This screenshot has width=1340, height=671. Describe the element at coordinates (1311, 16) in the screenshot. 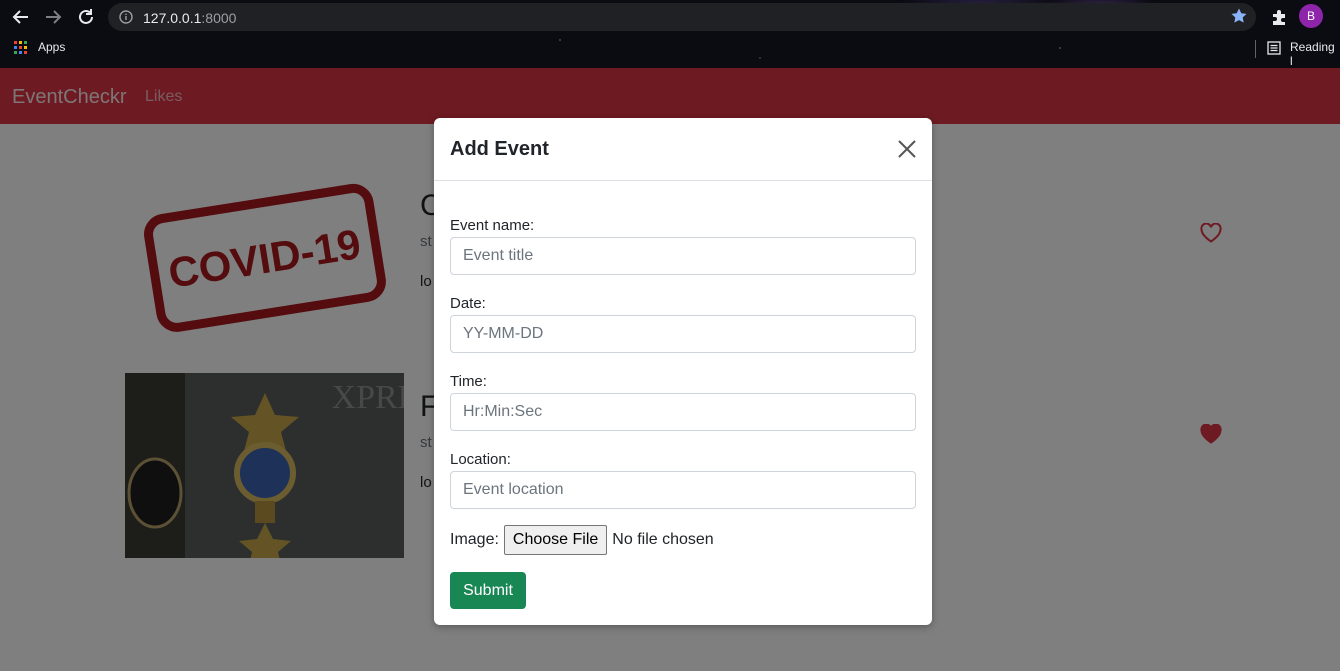

I see `profile-avatar: B` at that location.